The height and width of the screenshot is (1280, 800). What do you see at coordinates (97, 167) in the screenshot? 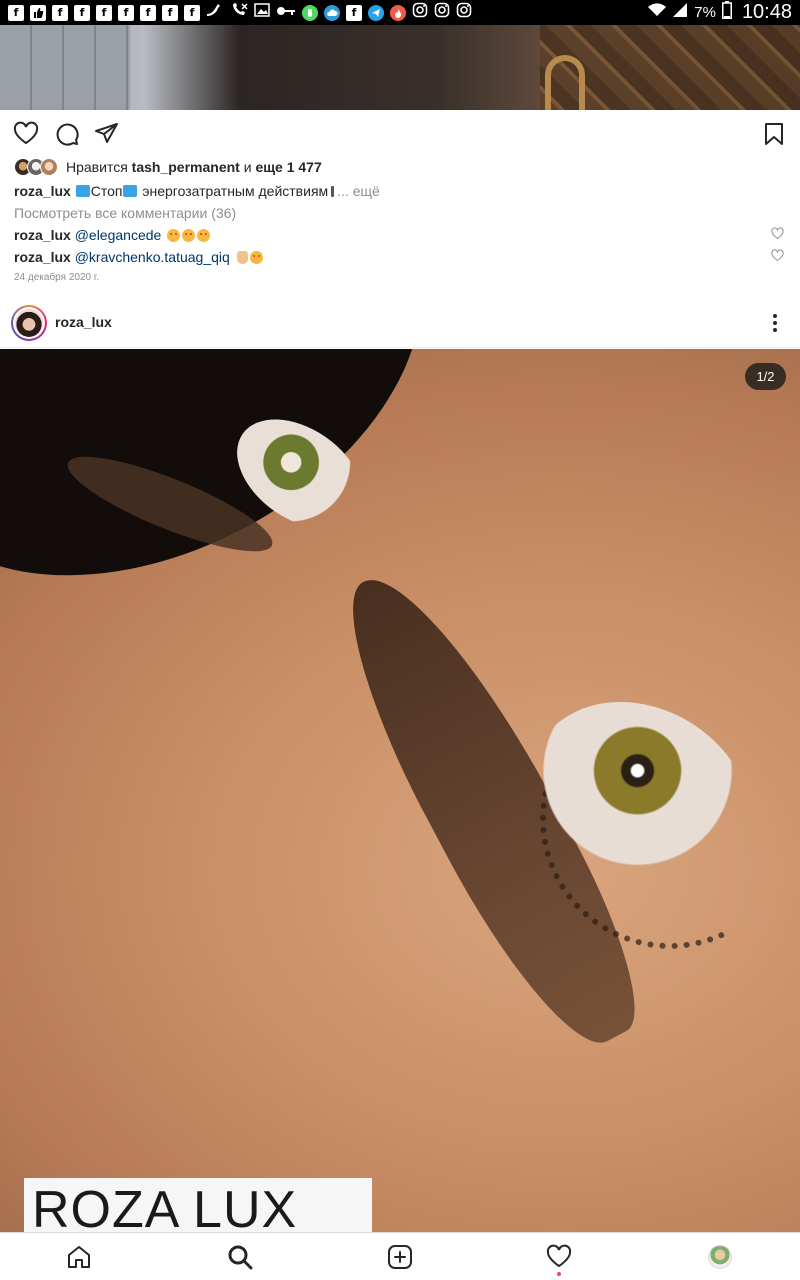
I see `likes-prefix: Нравится` at bounding box center [97, 167].